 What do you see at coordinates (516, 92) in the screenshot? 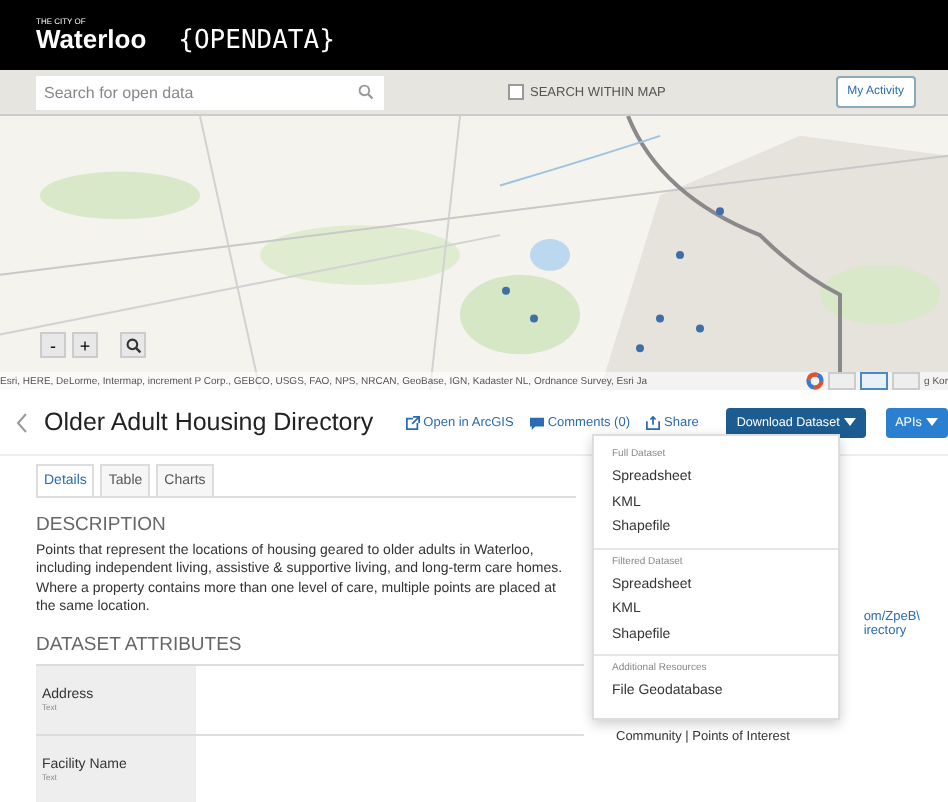
I see `checkbox` at bounding box center [516, 92].